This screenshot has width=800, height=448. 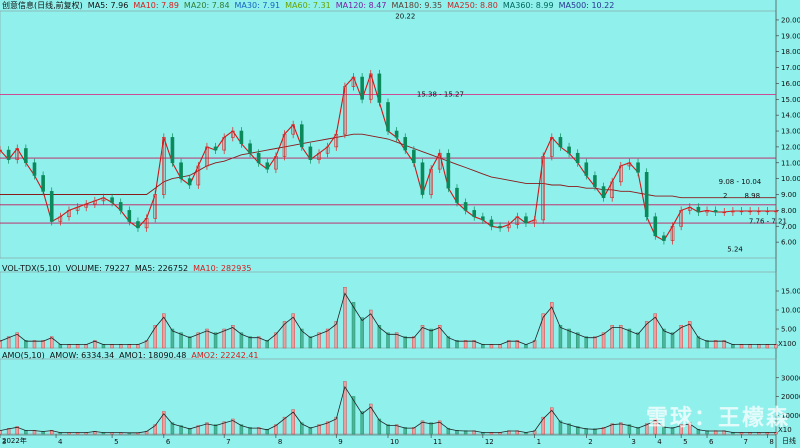 I want to click on watermark: 雪球：王檬森, so click(x=717, y=418).